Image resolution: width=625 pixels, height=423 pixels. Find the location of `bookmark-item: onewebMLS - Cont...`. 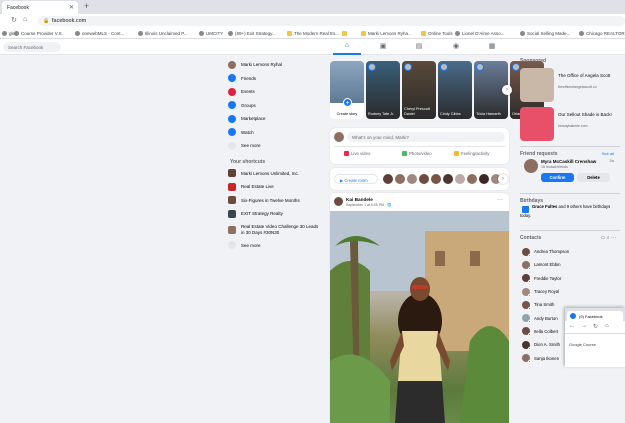

bookmark-item: onewebMLS - Cont... is located at coordinates (100, 34).